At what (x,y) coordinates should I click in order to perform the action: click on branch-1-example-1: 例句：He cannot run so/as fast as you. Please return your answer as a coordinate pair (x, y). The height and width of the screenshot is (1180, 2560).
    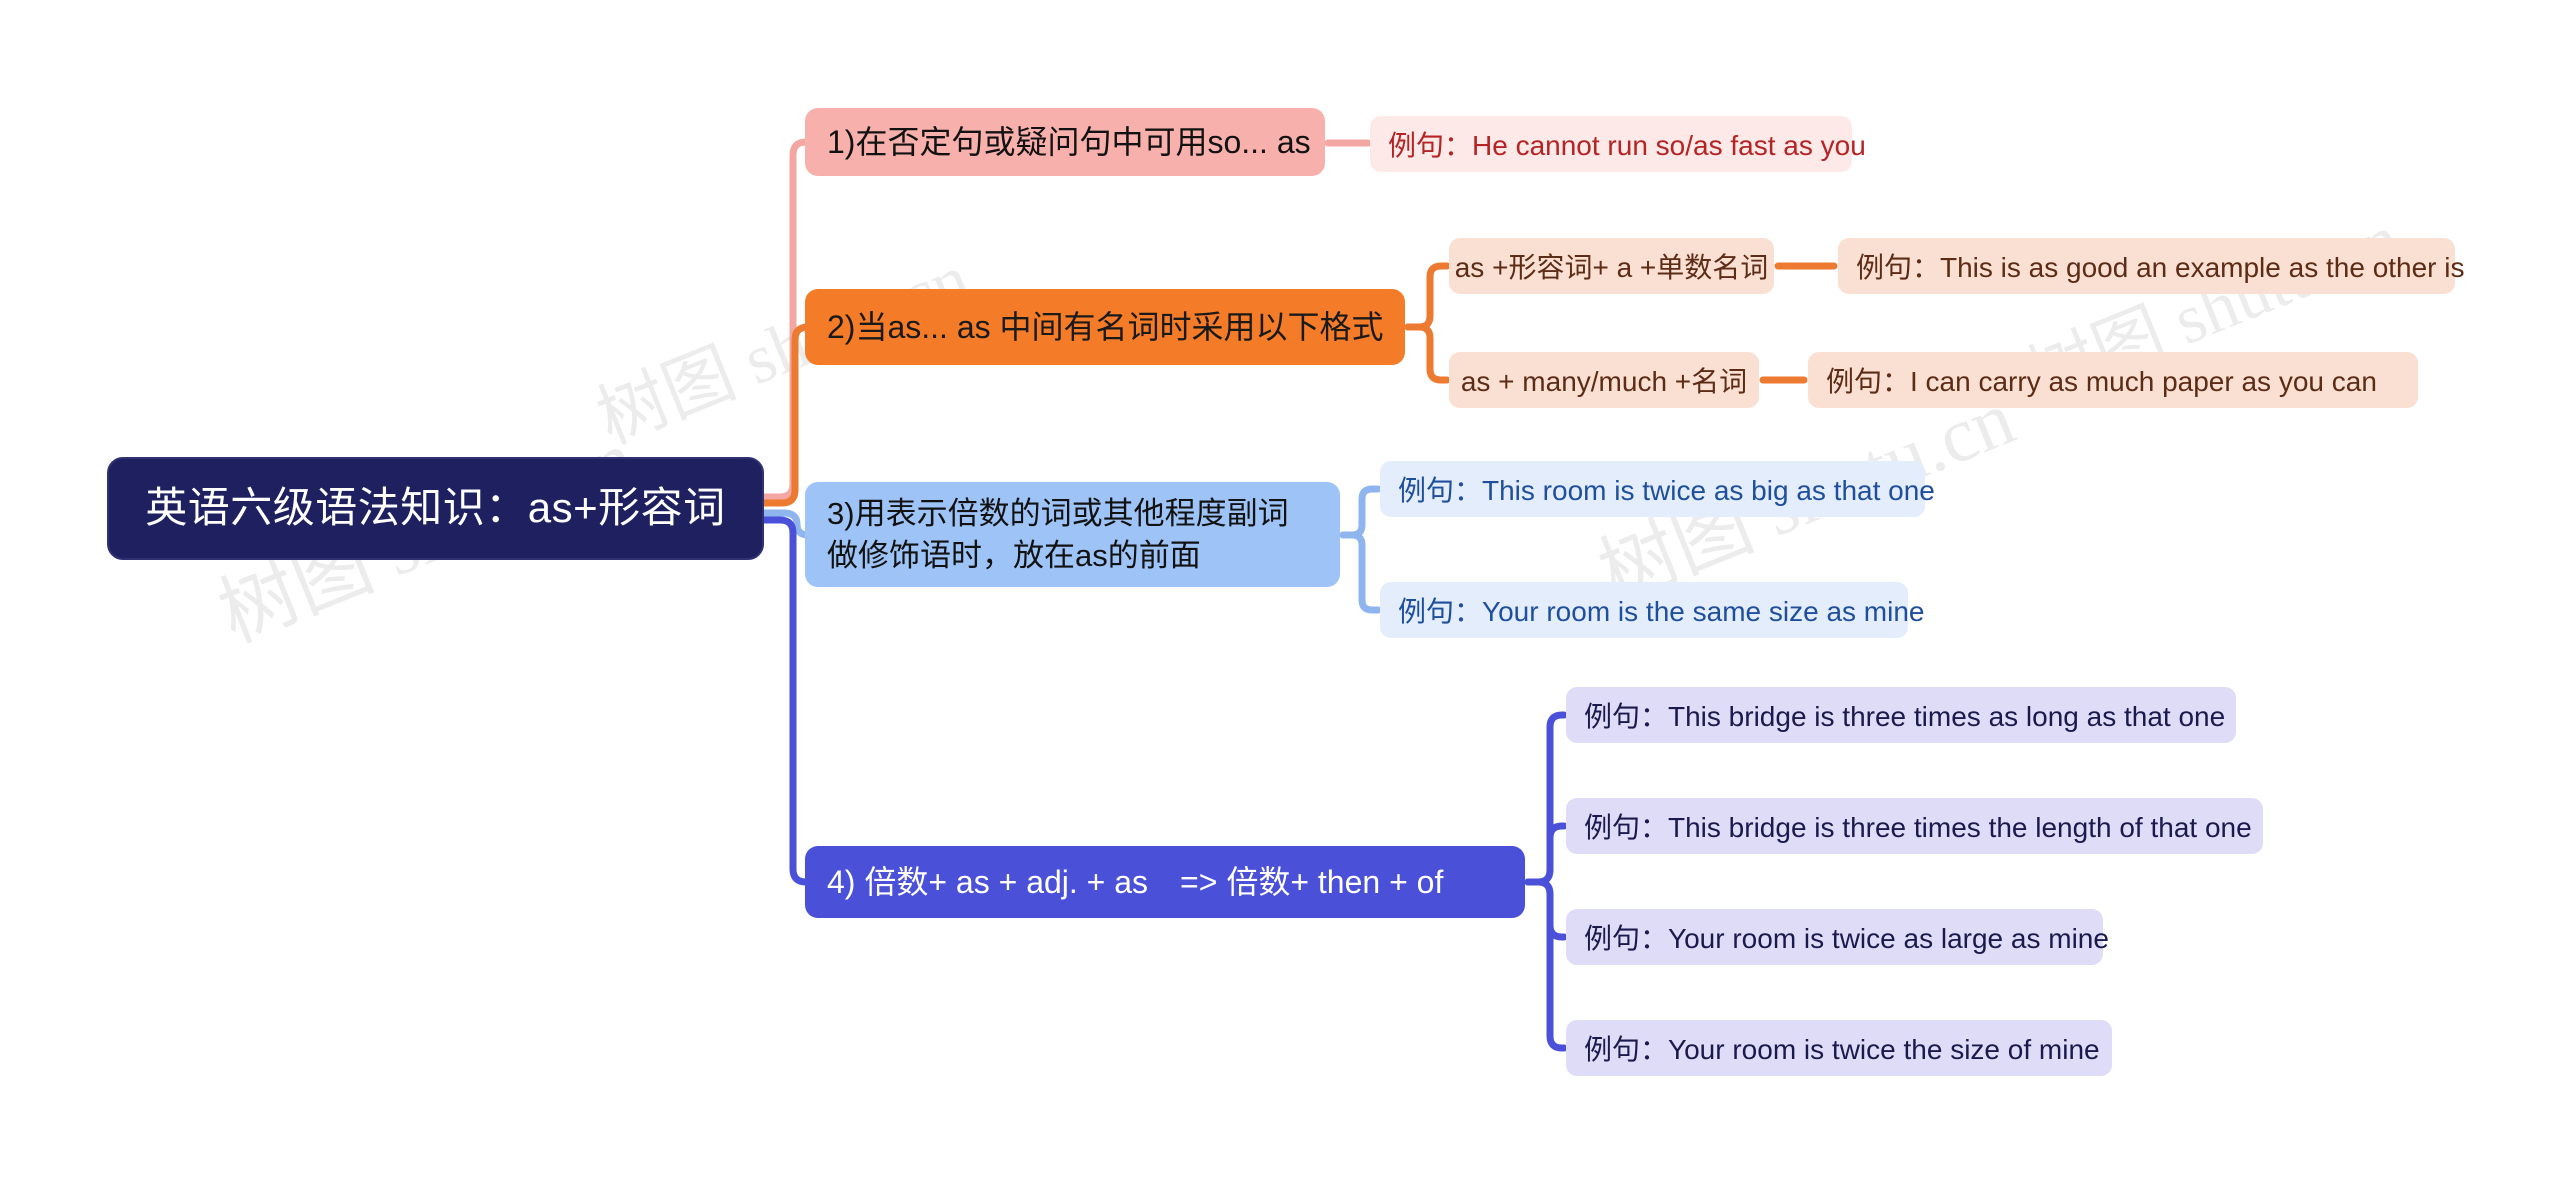
    Looking at the image, I should click on (1618, 144).